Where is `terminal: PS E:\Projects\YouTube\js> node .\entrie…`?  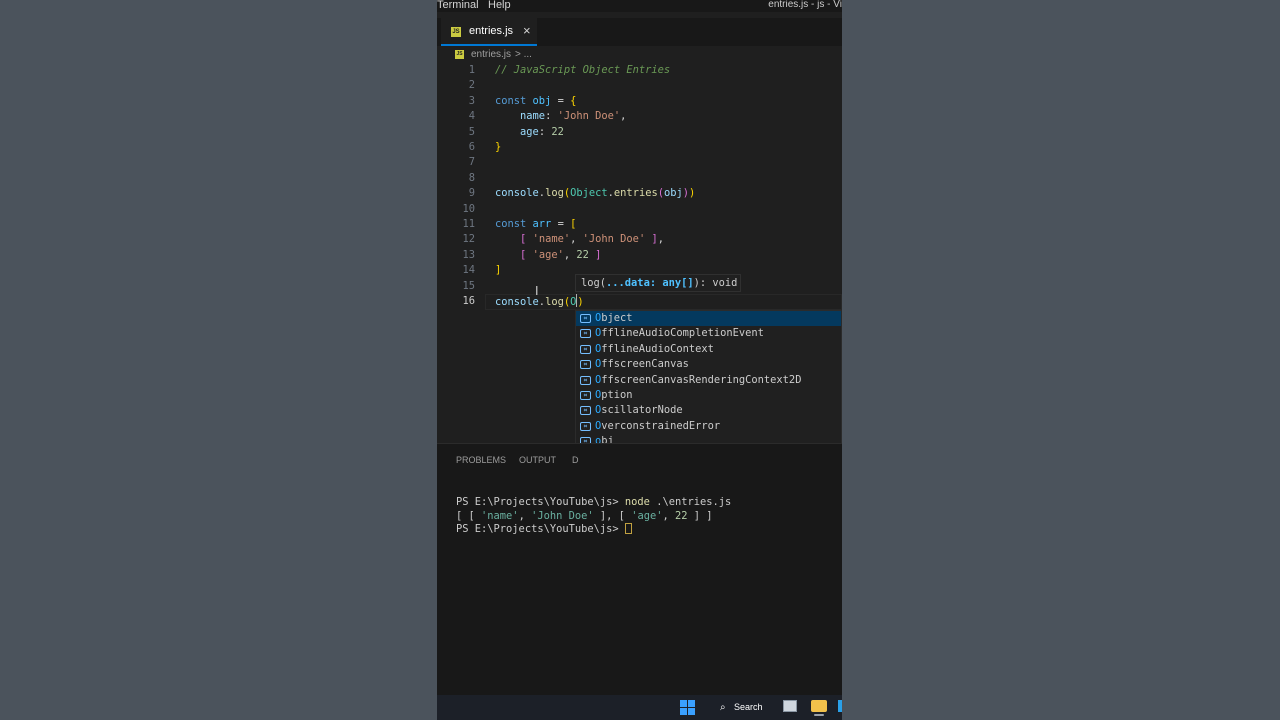
terminal: PS E:\Projects\YouTube\js> node .\entrie… is located at coordinates (593, 516).